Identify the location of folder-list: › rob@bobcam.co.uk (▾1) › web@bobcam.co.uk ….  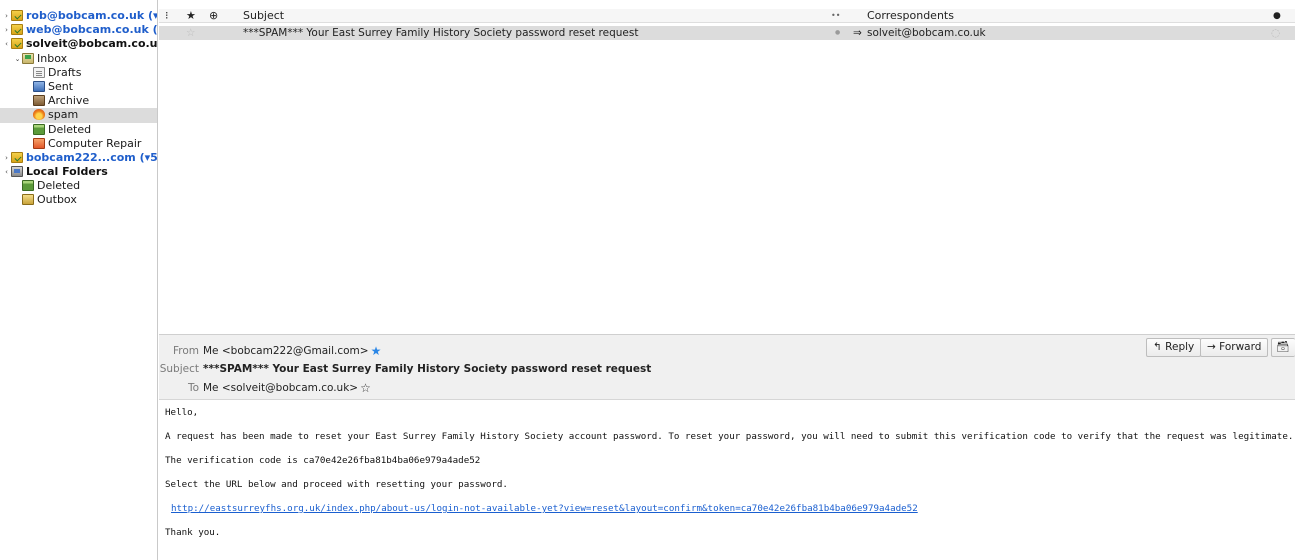
(78, 108).